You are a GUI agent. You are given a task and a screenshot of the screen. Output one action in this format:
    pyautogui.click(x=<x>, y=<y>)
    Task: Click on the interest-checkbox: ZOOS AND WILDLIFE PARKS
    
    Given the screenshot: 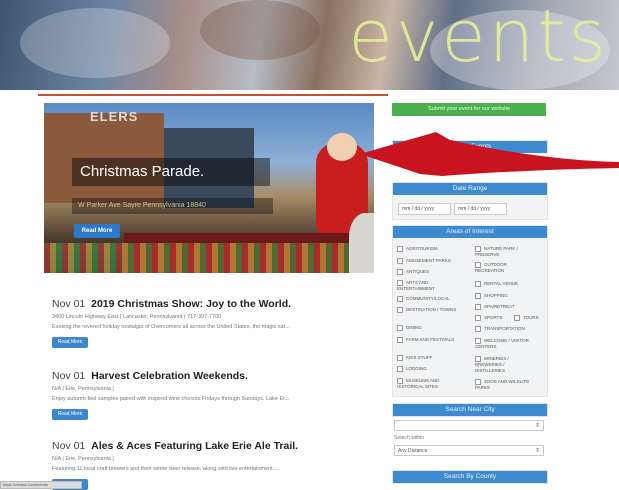 What is the action you would take?
    pyautogui.click(x=508, y=385)
    